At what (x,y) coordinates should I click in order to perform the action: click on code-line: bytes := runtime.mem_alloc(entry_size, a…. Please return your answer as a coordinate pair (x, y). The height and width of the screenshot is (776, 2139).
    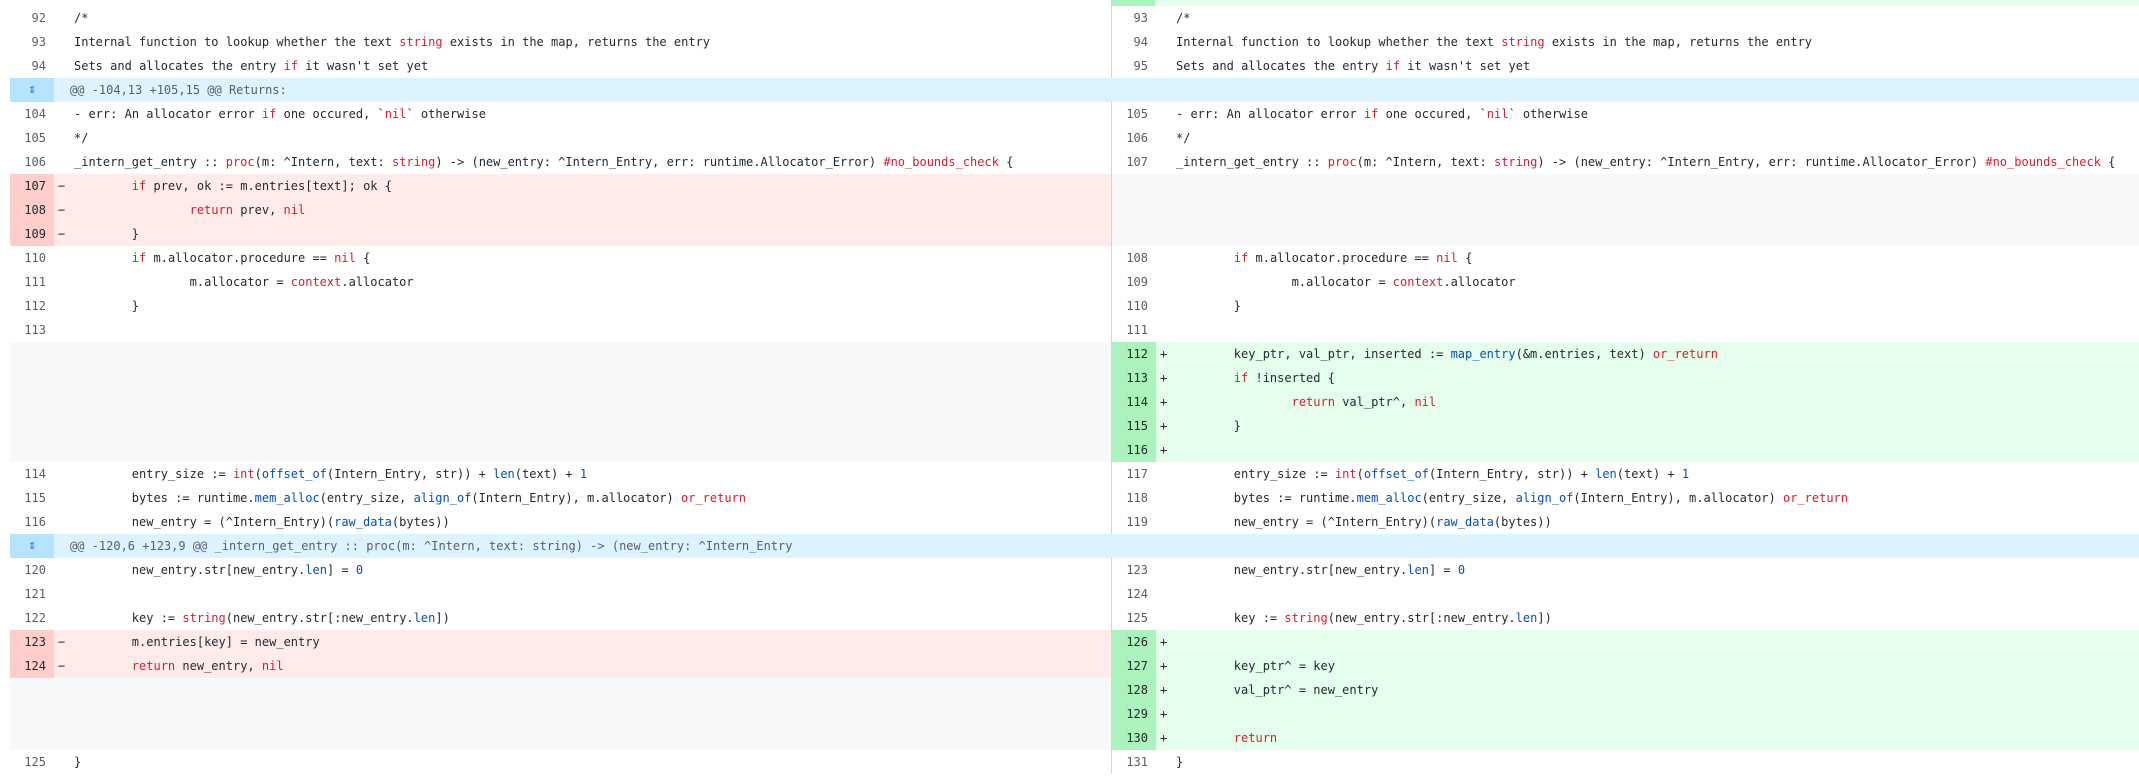
    Looking at the image, I should click on (439, 498).